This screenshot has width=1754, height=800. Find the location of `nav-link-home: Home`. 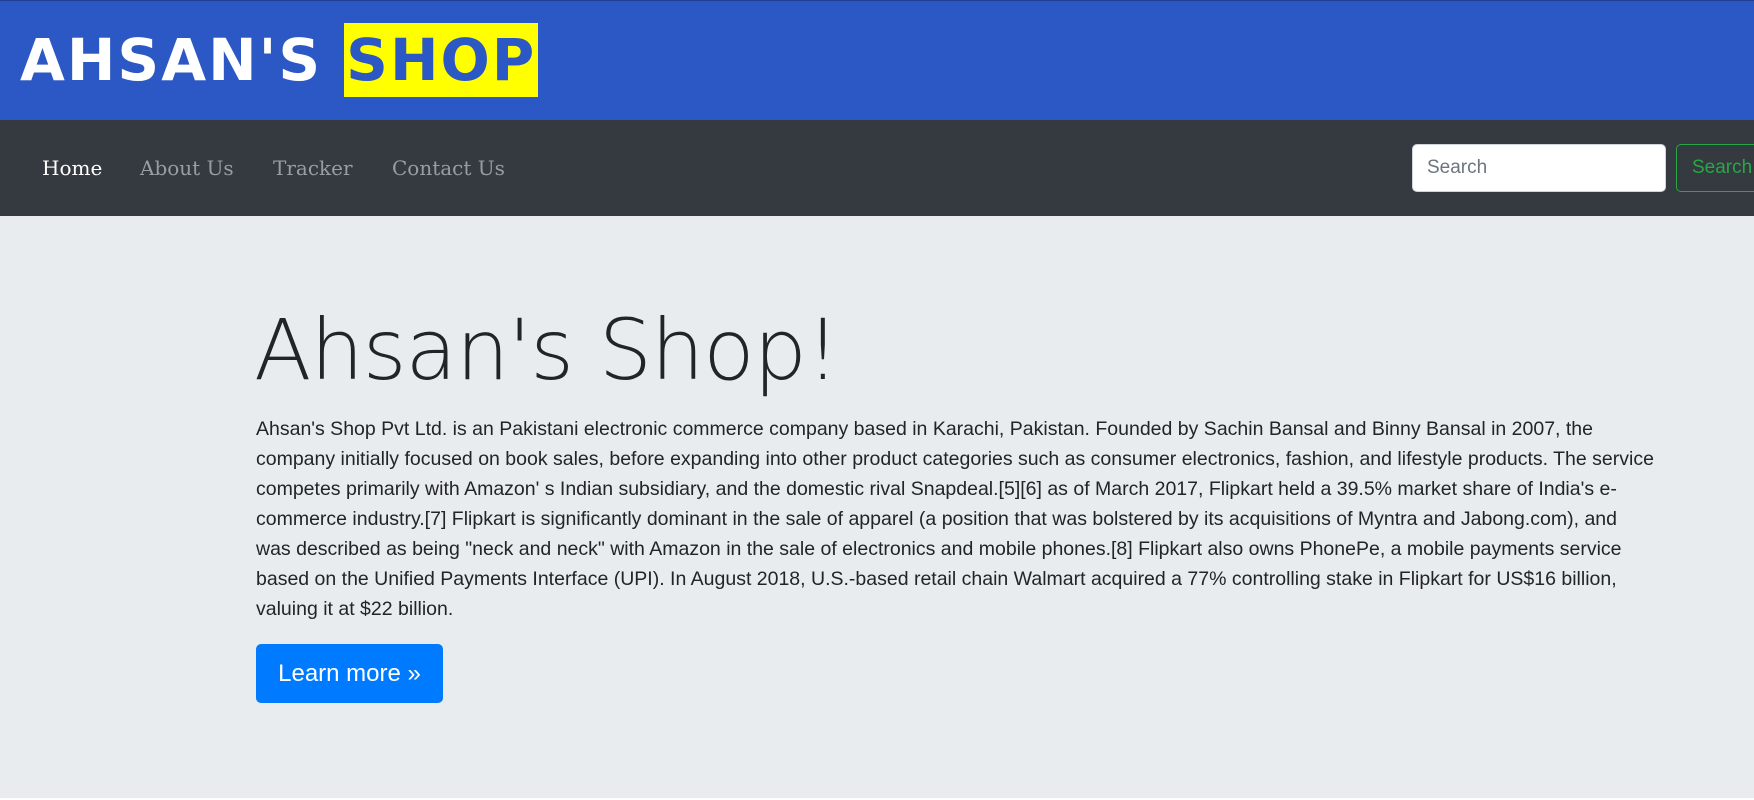

nav-link-home: Home is located at coordinates (72, 168).